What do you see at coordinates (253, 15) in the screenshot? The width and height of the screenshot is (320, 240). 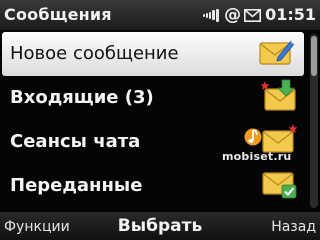 I see `envelope-icon` at bounding box center [253, 15].